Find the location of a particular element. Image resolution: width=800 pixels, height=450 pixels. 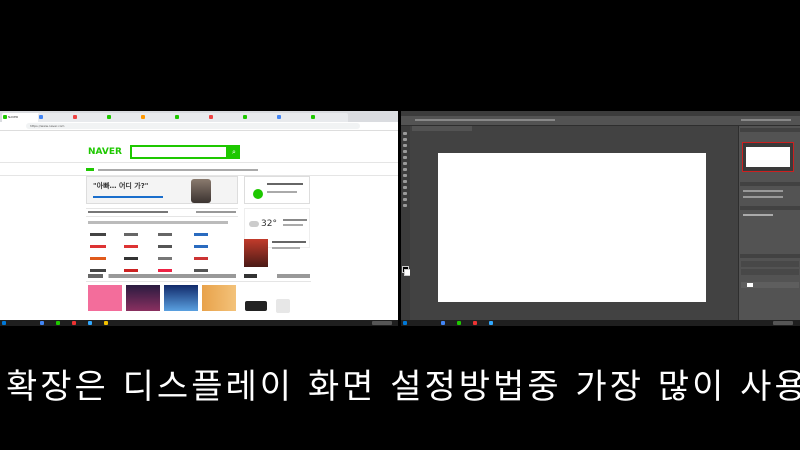

eraser-tool-icon is located at coordinates (405, 175).